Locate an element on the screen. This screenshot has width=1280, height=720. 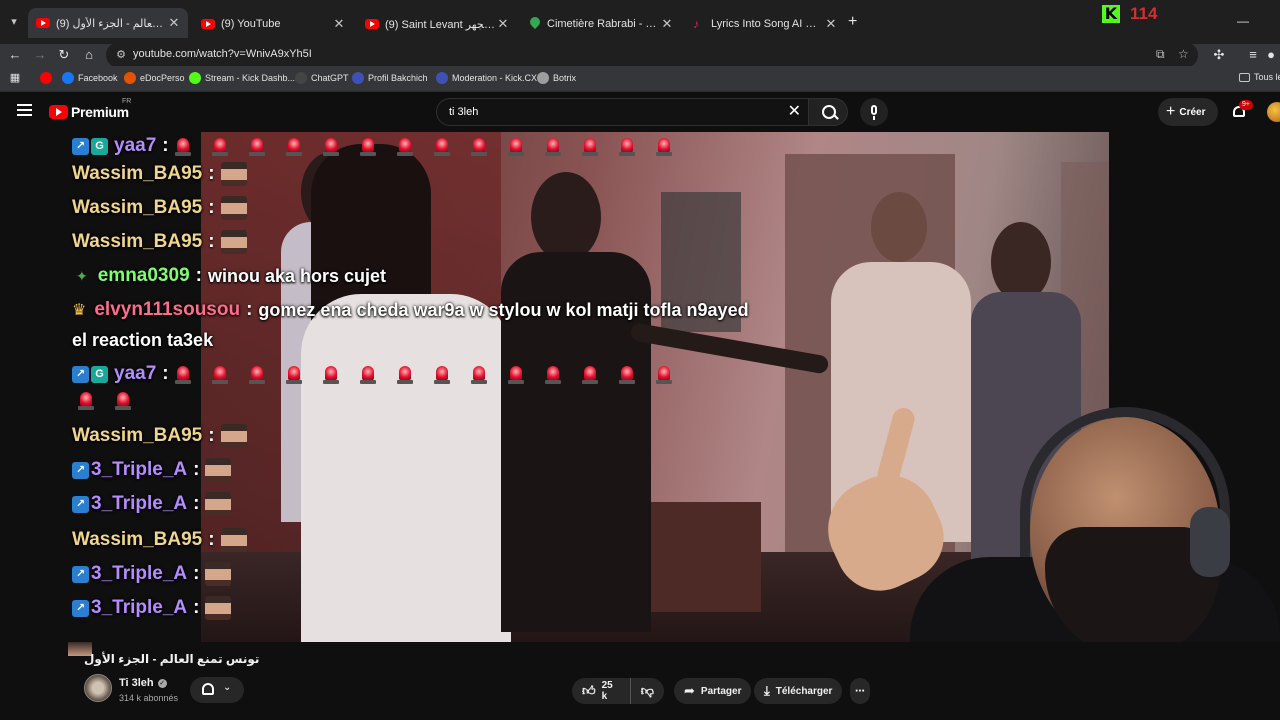
chat-message: ↗ 3_Triple_A: is located at coordinates (152, 470).